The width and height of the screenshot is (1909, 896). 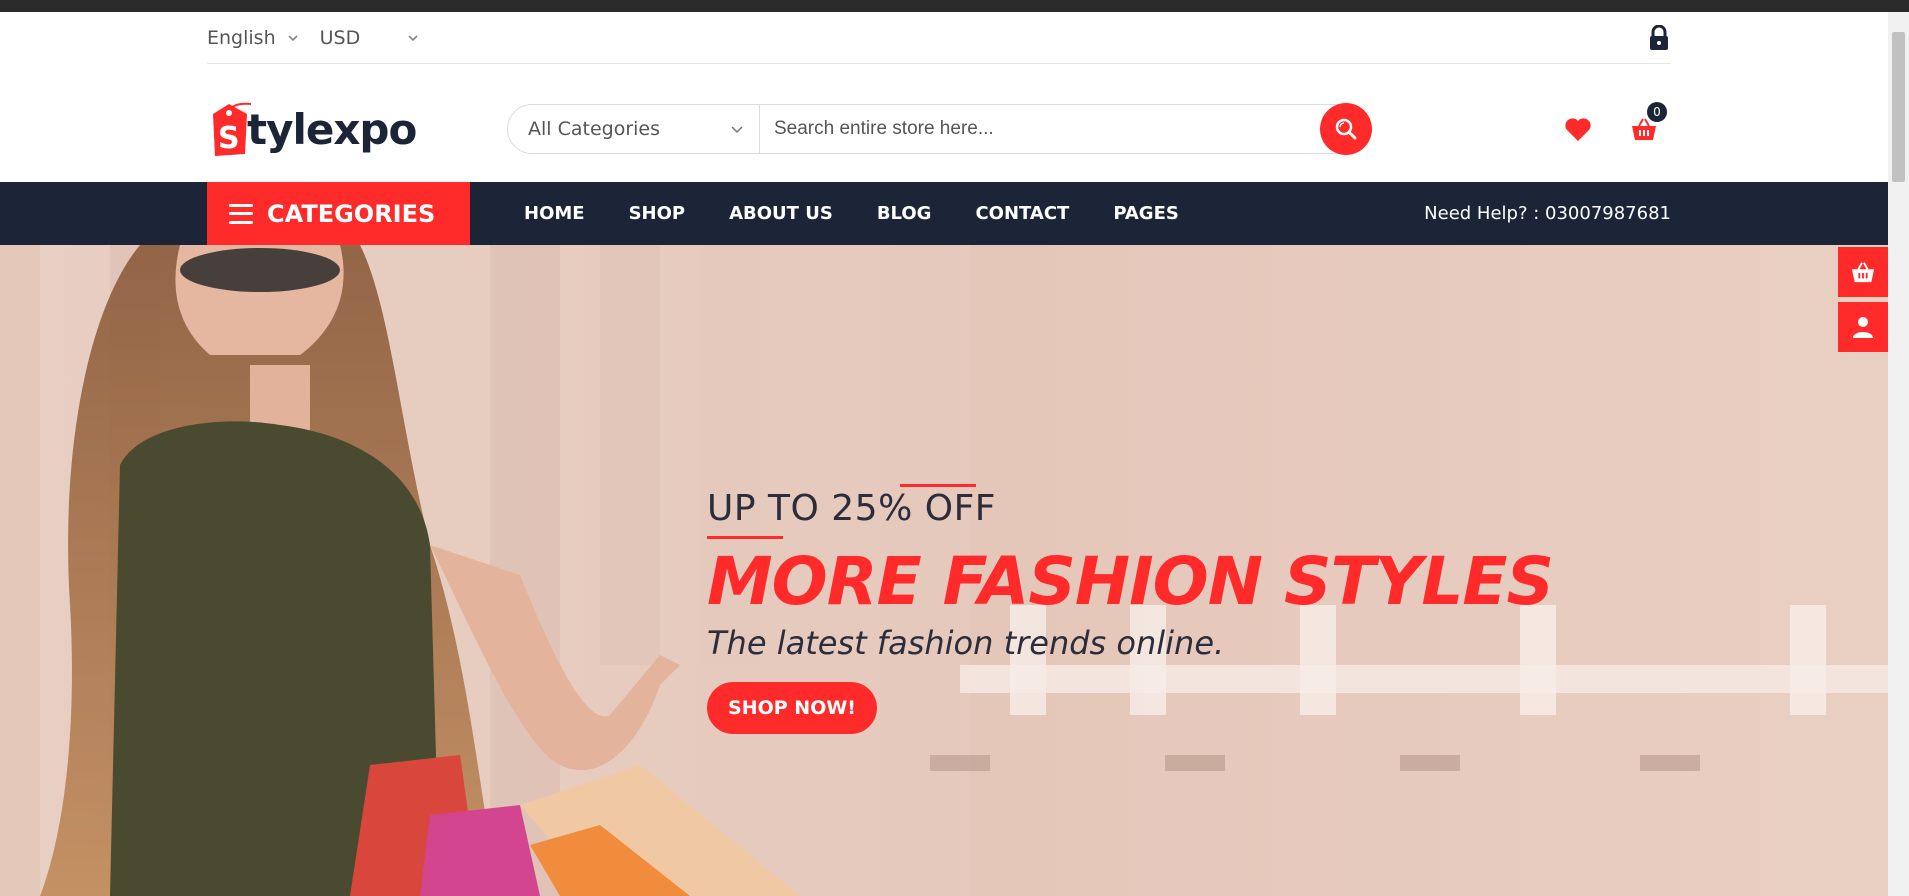 I want to click on search-icon, so click(x=1346, y=129).